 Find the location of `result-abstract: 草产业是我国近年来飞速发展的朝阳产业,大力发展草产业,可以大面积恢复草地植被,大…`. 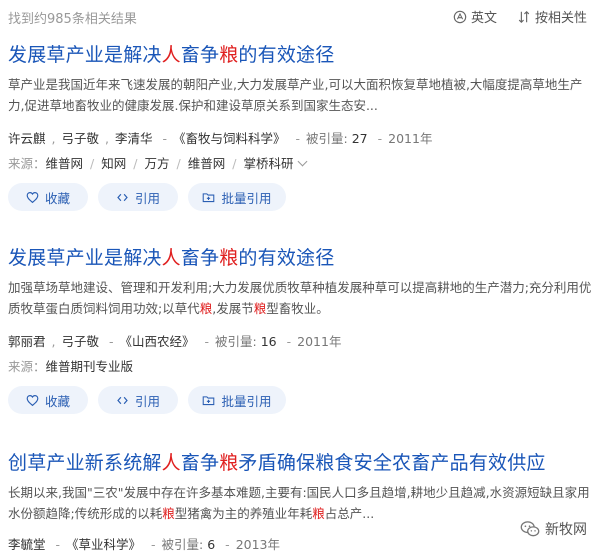

result-abstract: 草产业是我国近年来飞速发展的朝阳产业,大力发展草产业,可以大面积恢复草地植被,大… is located at coordinates (295, 95).